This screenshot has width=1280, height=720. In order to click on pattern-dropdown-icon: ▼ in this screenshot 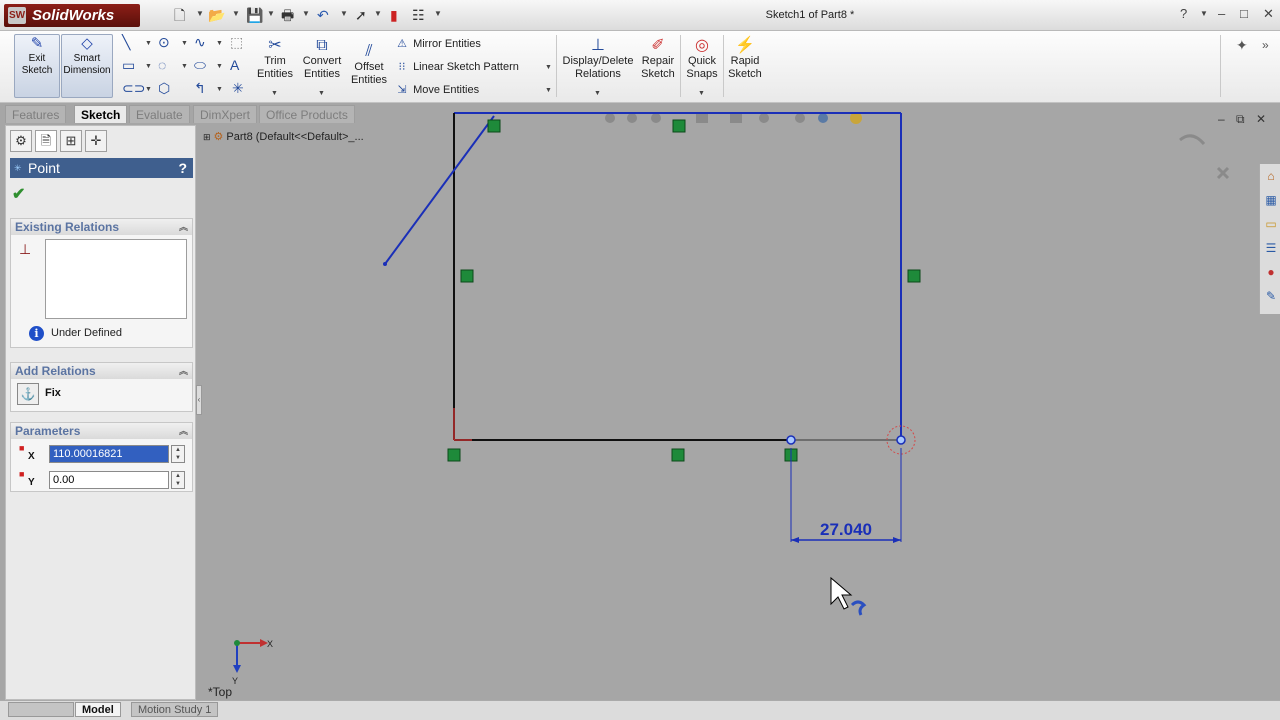, I will do `click(548, 67)`.